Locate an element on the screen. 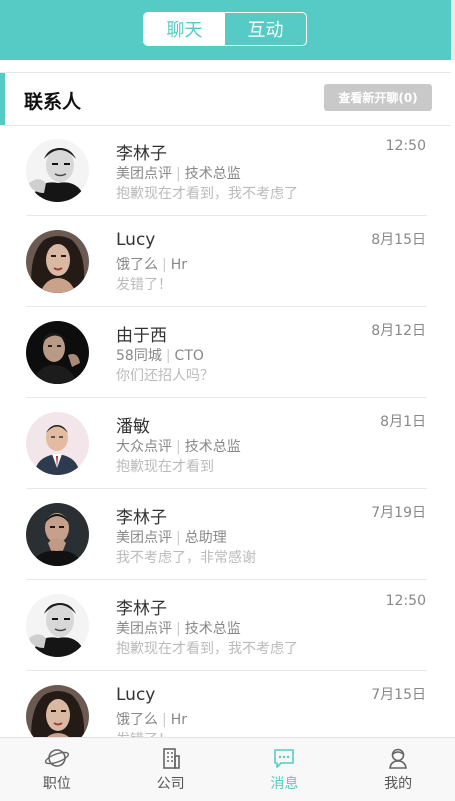 The image size is (455, 801). contact-name: 潘敏 is located at coordinates (133, 427).